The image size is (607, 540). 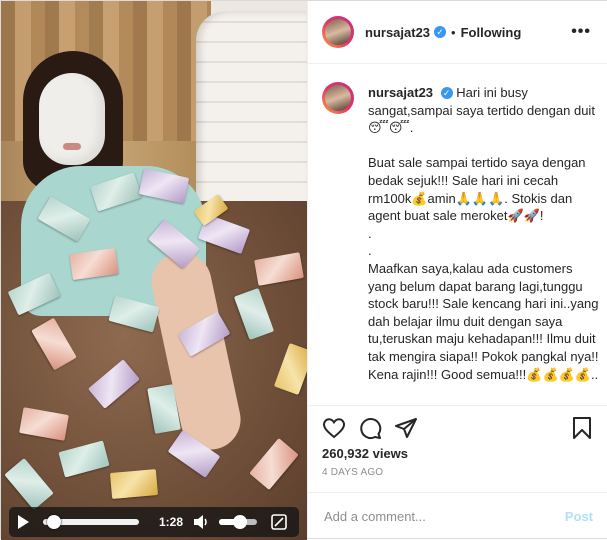 What do you see at coordinates (154, 522) in the screenshot?
I see `video-controls: 1:28` at bounding box center [154, 522].